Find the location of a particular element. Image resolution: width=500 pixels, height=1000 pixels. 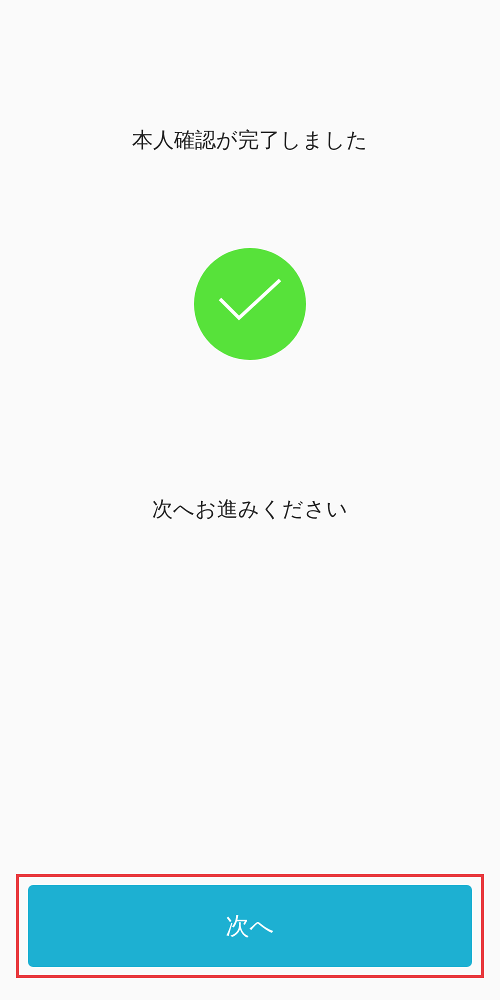

instruction-text: 次へお進みください is located at coordinates (250, 509).